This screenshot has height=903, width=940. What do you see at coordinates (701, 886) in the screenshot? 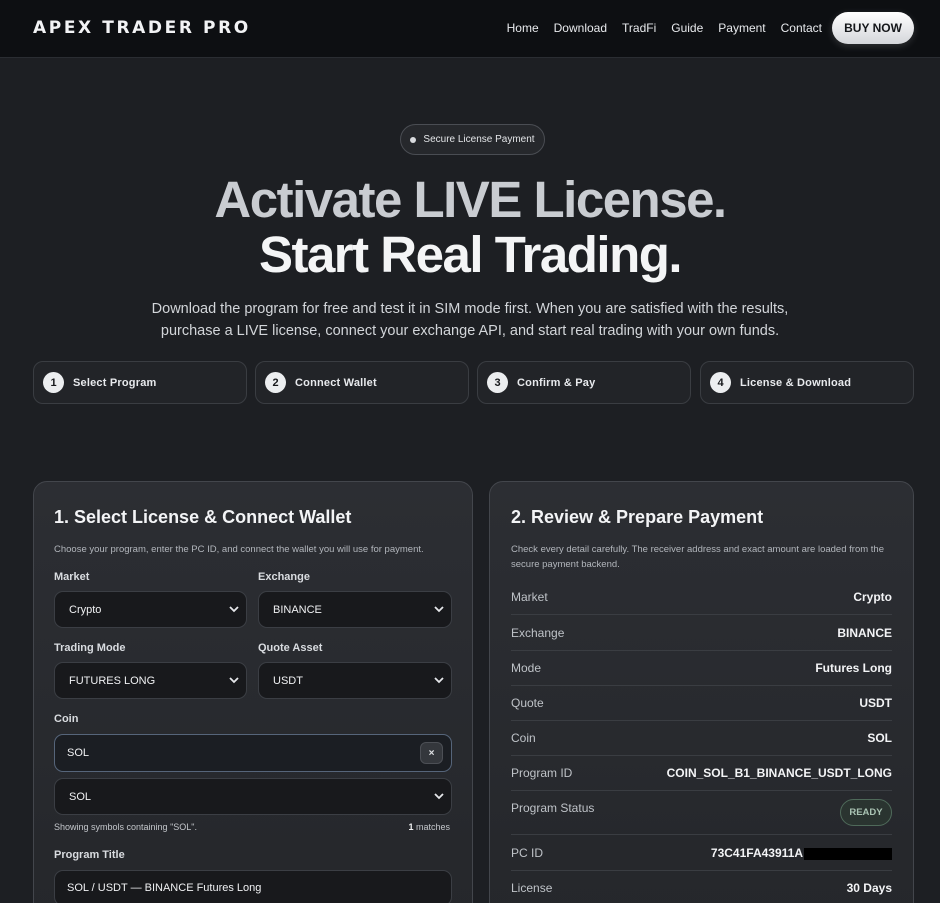
I see `review-row-license: License 30 Days` at bounding box center [701, 886].